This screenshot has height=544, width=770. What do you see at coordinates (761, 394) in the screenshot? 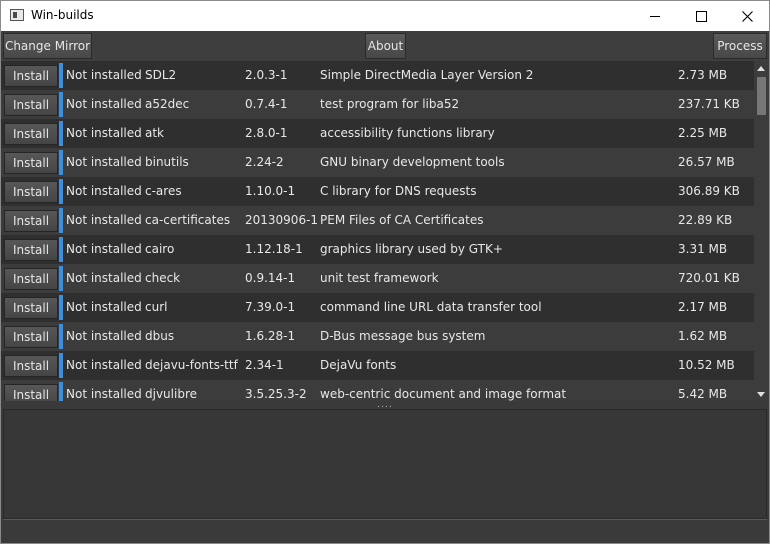
I see `scroll-down-arrow-icon` at bounding box center [761, 394].